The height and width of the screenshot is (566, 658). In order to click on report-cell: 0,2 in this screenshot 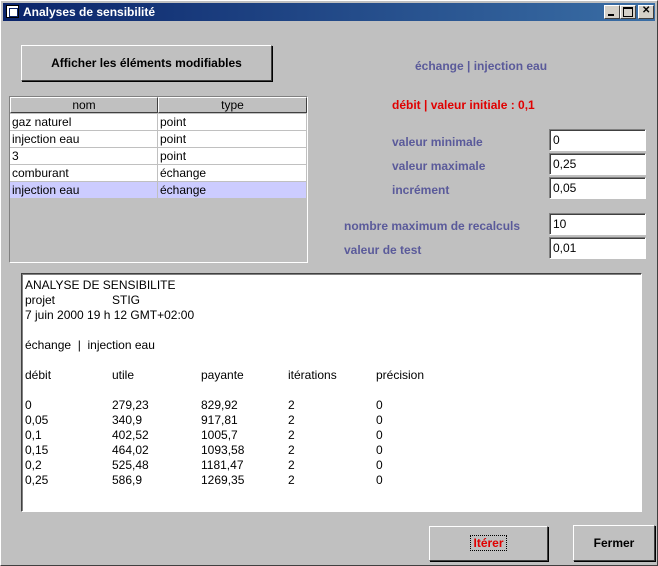, I will do `click(33, 465)`.